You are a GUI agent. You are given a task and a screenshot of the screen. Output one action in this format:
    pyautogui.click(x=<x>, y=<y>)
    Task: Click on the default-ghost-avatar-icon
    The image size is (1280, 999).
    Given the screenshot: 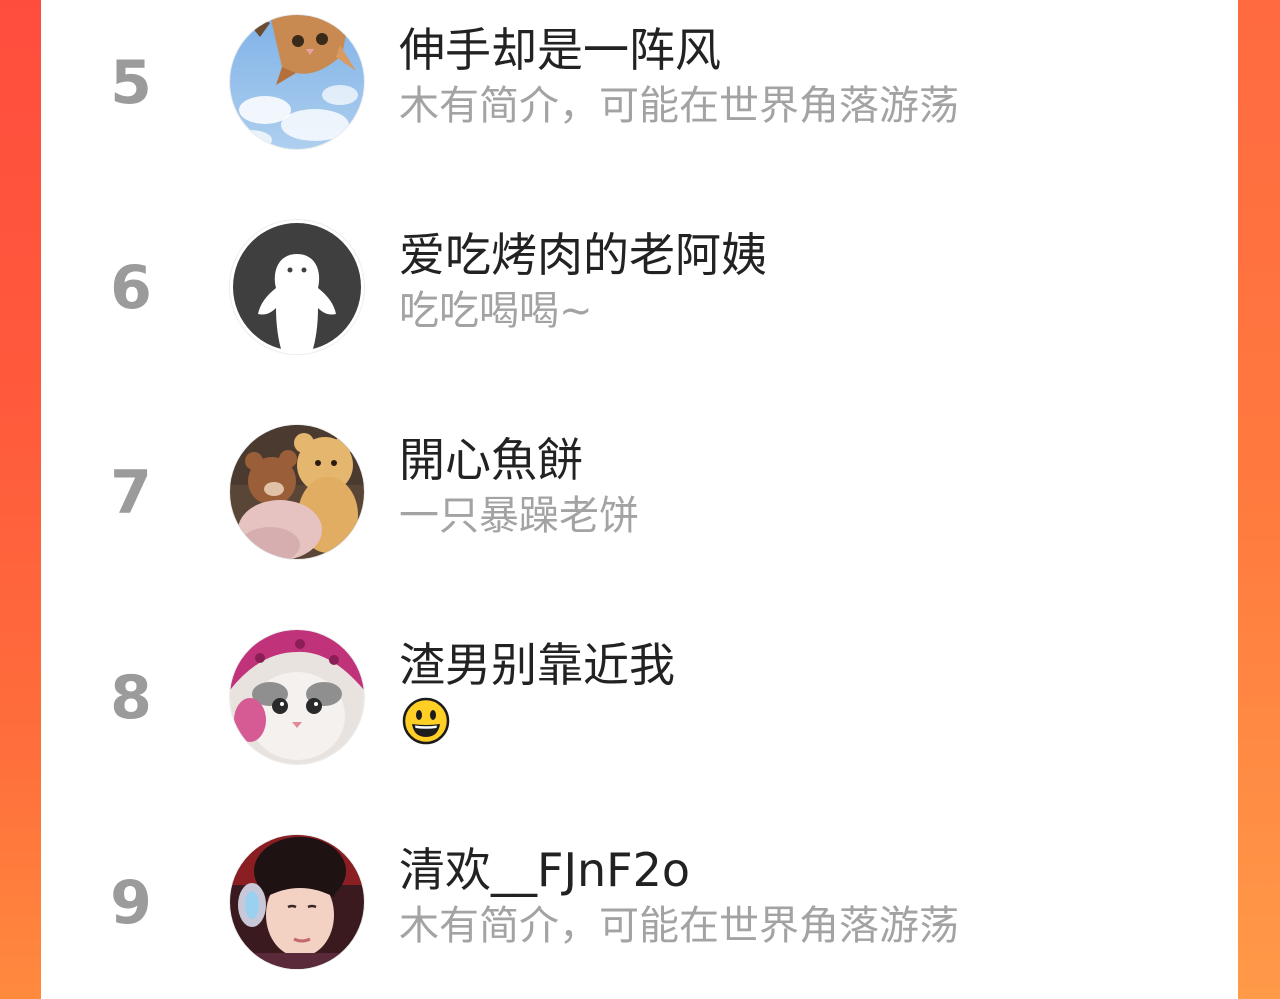 What is the action you would take?
    pyautogui.click(x=297, y=287)
    